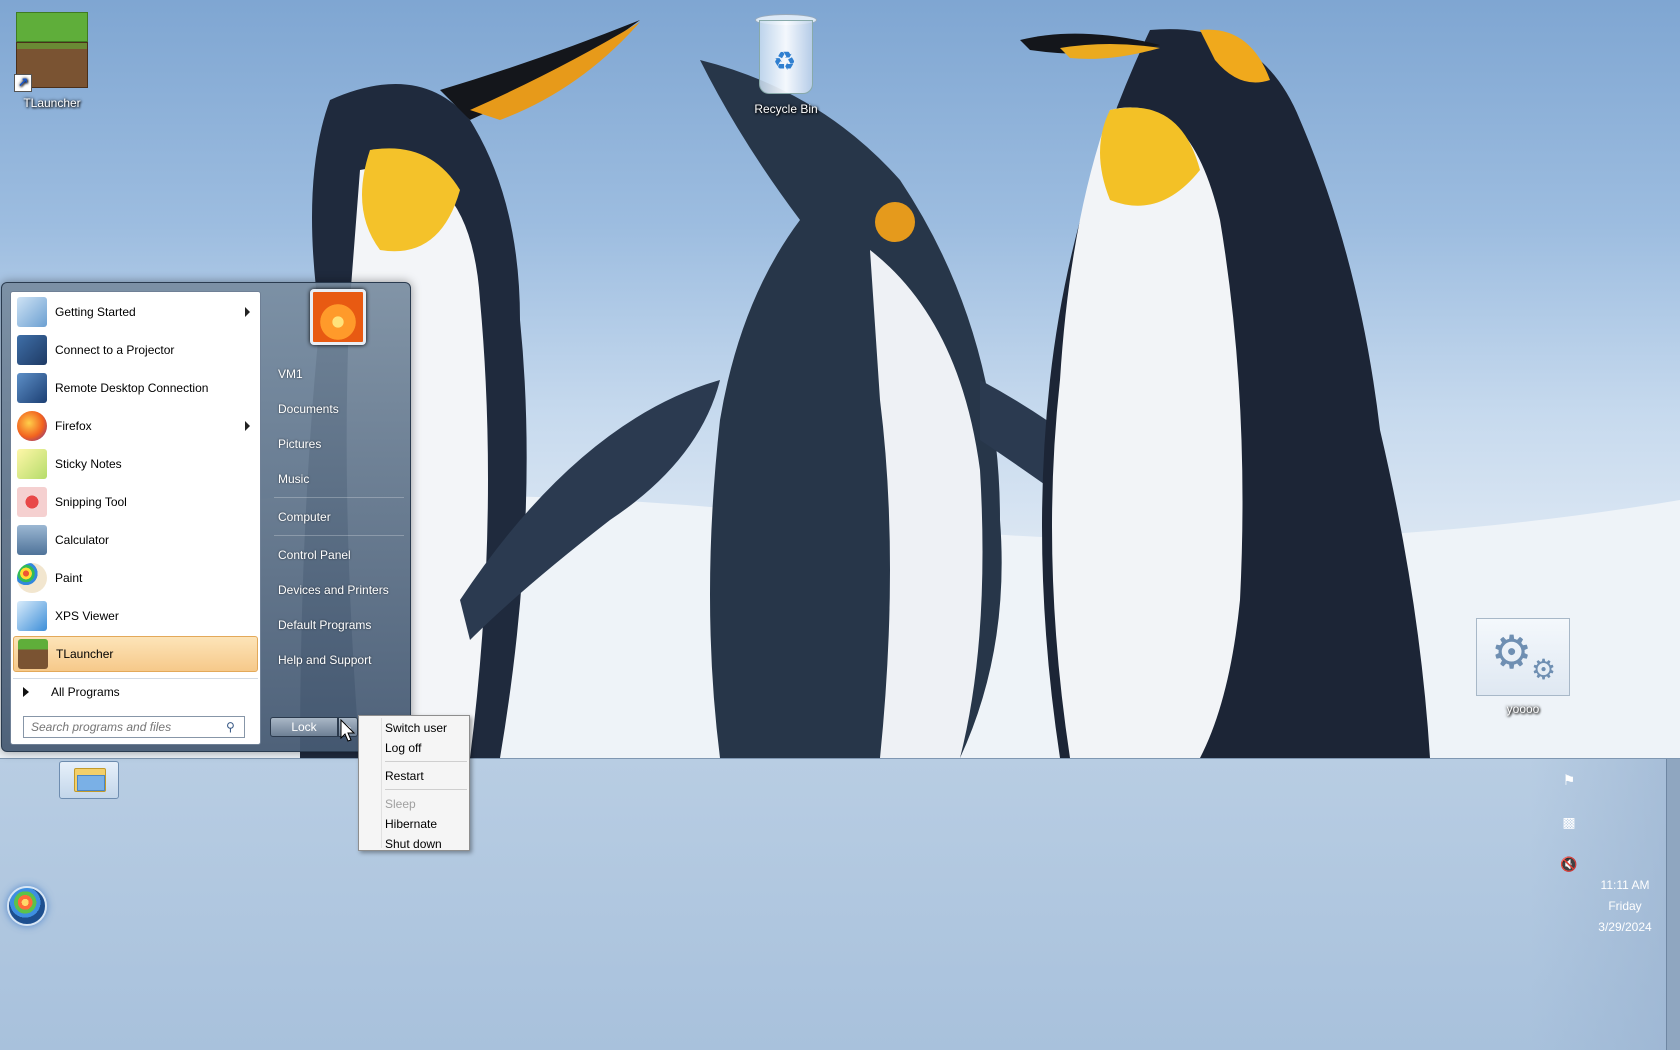 The image size is (1680, 1050). What do you see at coordinates (233, 727) in the screenshot?
I see `search-icon: ⚲` at bounding box center [233, 727].